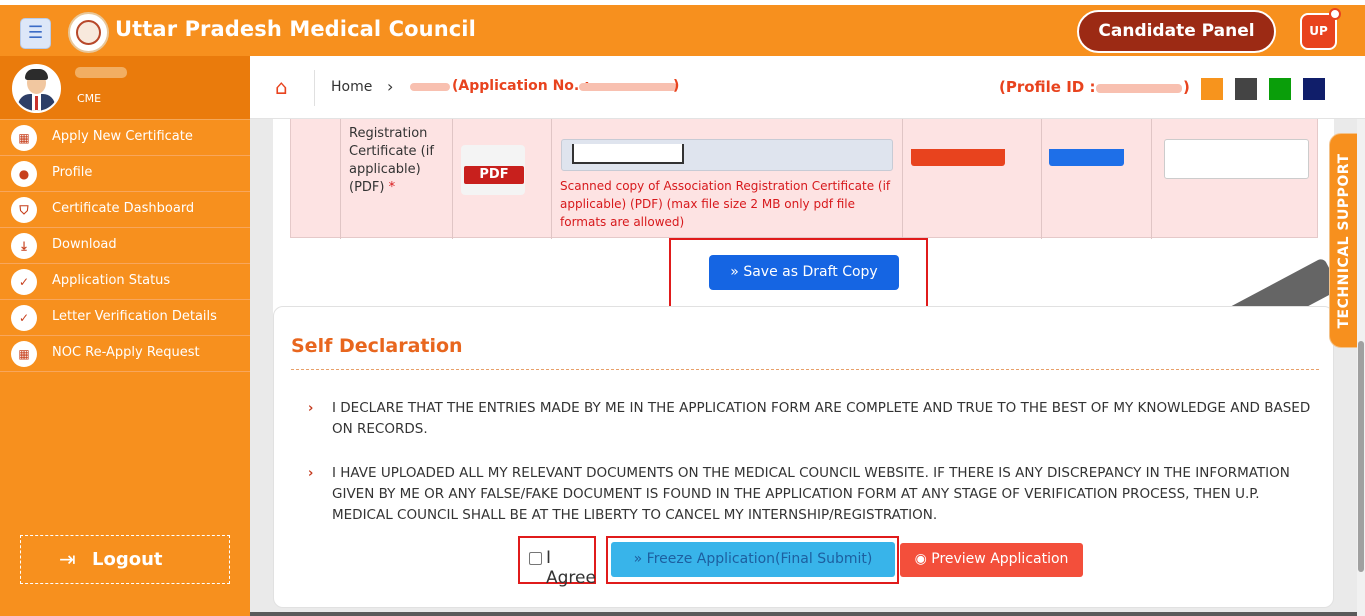 The height and width of the screenshot is (616, 1365). I want to click on up-badge-label: UP, so click(1318, 31).